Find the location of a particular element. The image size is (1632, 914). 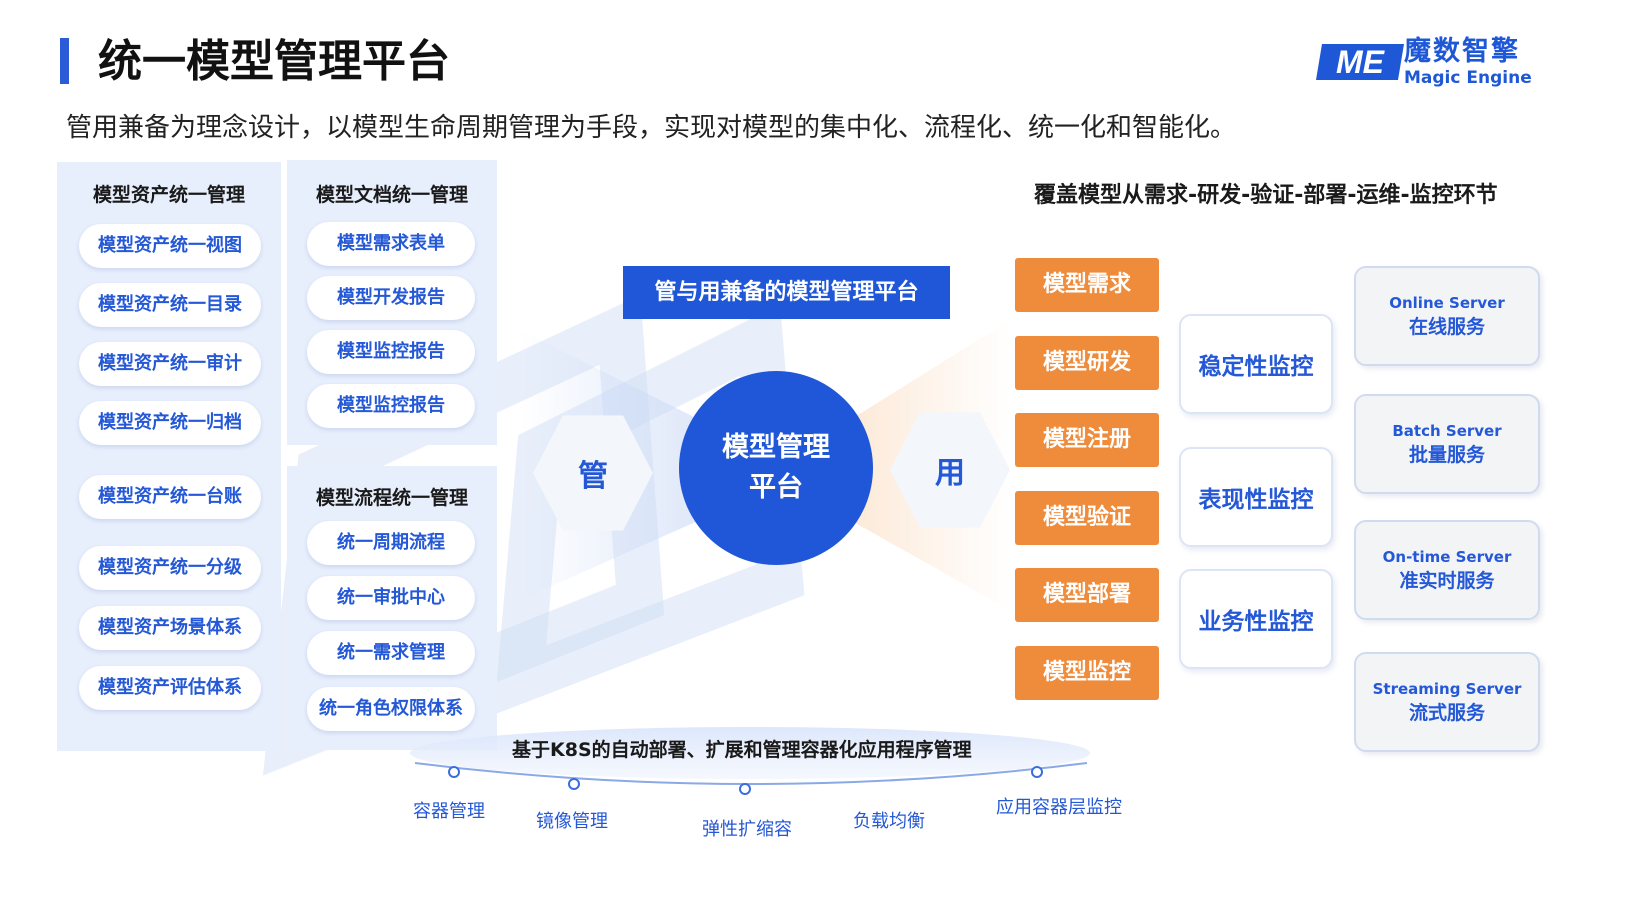

platform-circle: 模型管理 平台 is located at coordinates (776, 468).